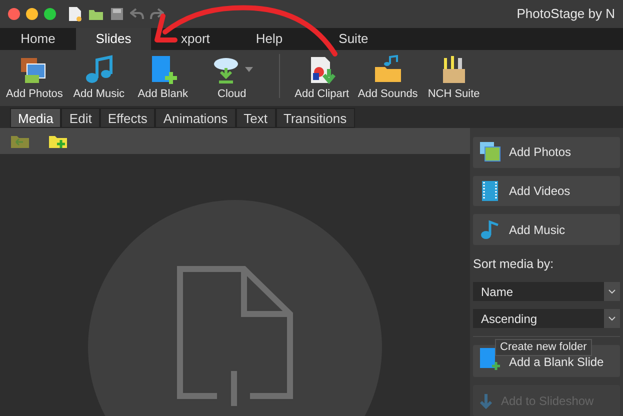 This screenshot has height=416, width=623. Describe the element at coordinates (231, 78) in the screenshot. I see `toolbar-button: Cloud` at that location.